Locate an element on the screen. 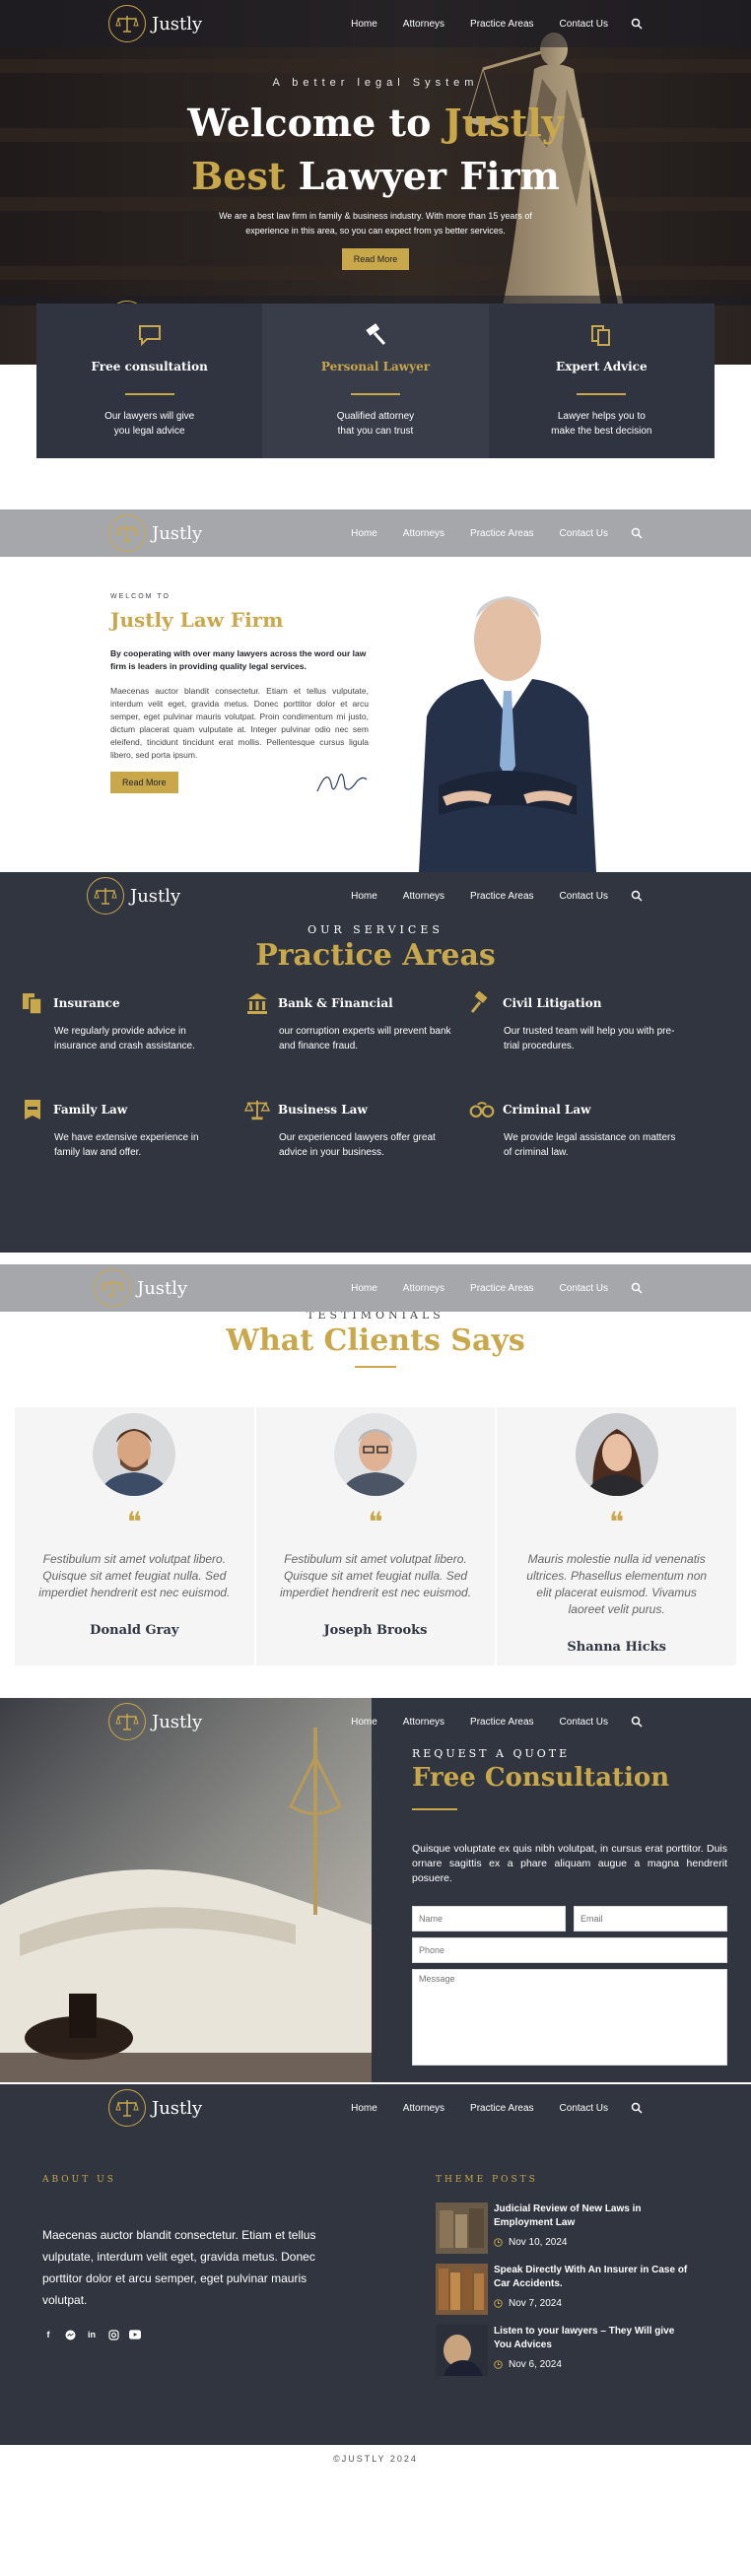 The image size is (751, 2576). footer-about-heading: ABOUT US is located at coordinates (79, 2180).